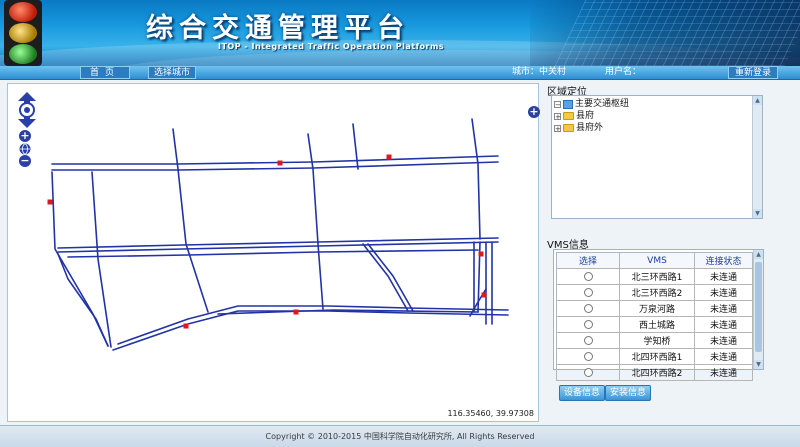 Image resolution: width=800 pixels, height=447 pixels. I want to click on install-info-button: 安装信息, so click(628, 393).